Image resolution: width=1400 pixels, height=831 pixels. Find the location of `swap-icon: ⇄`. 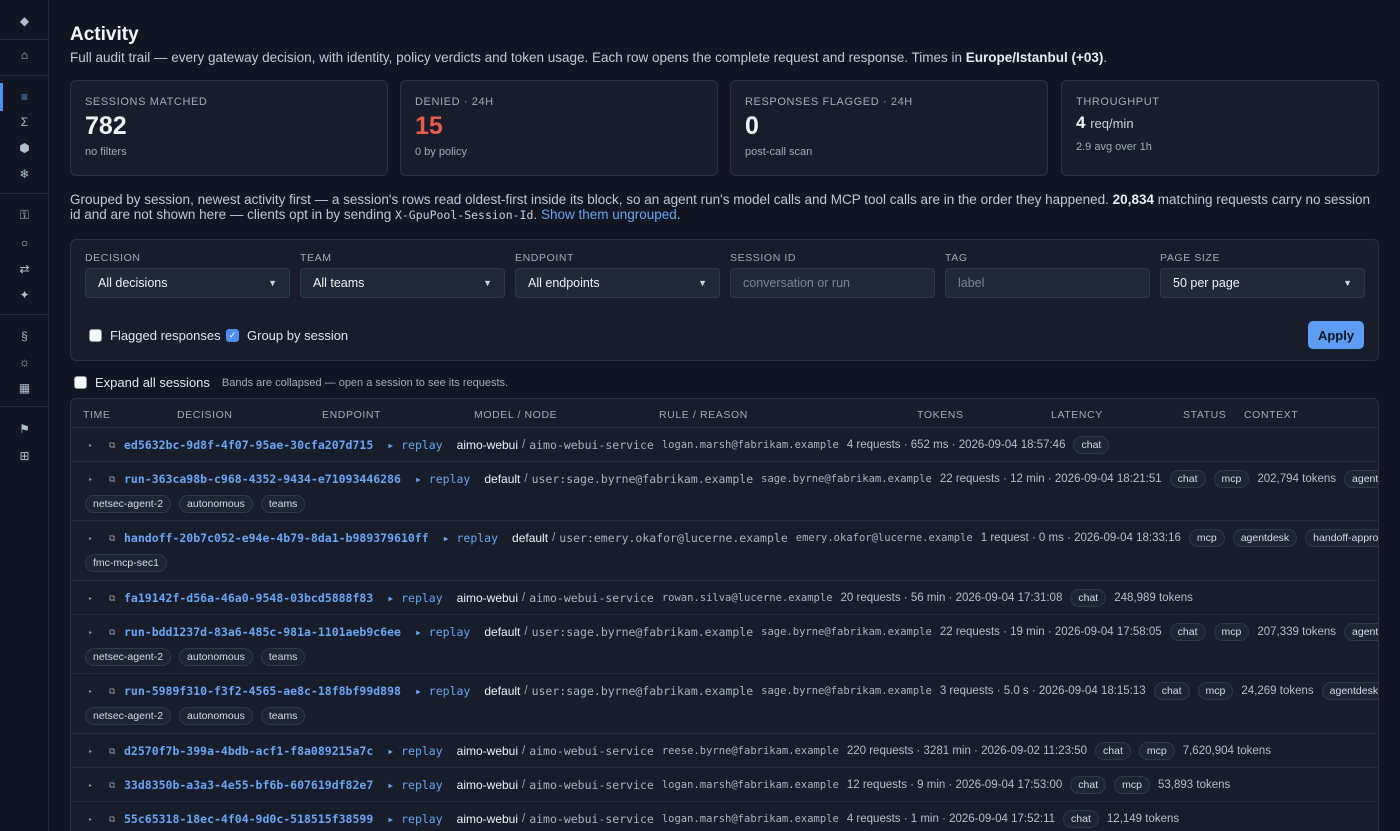

swap-icon: ⇄ is located at coordinates (24, 269).